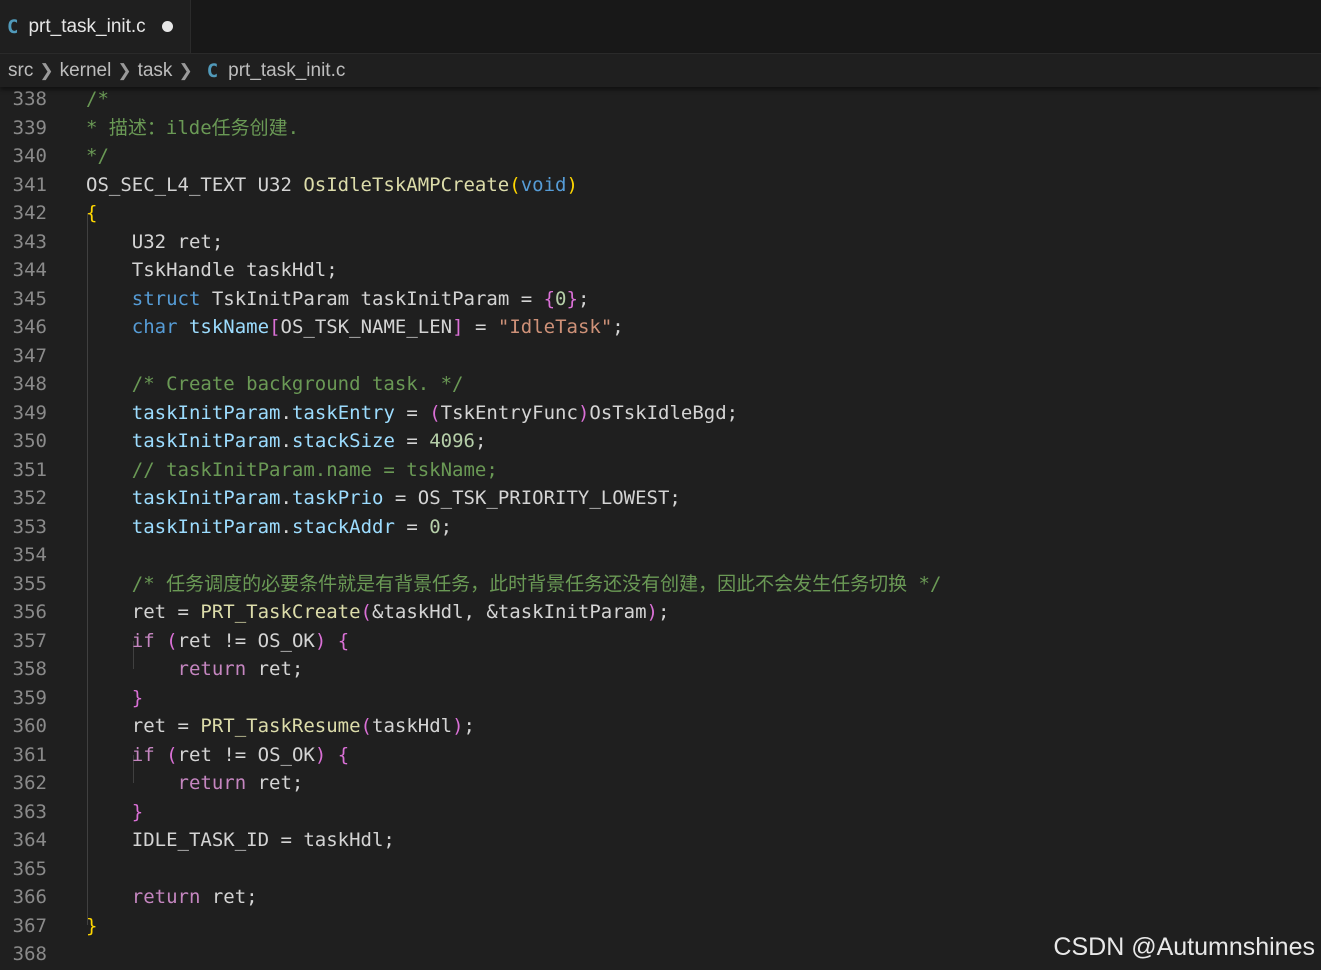 The image size is (1321, 970). I want to click on code-line: 350 taskInitParam.stackSize = 4096;, so click(660, 441).